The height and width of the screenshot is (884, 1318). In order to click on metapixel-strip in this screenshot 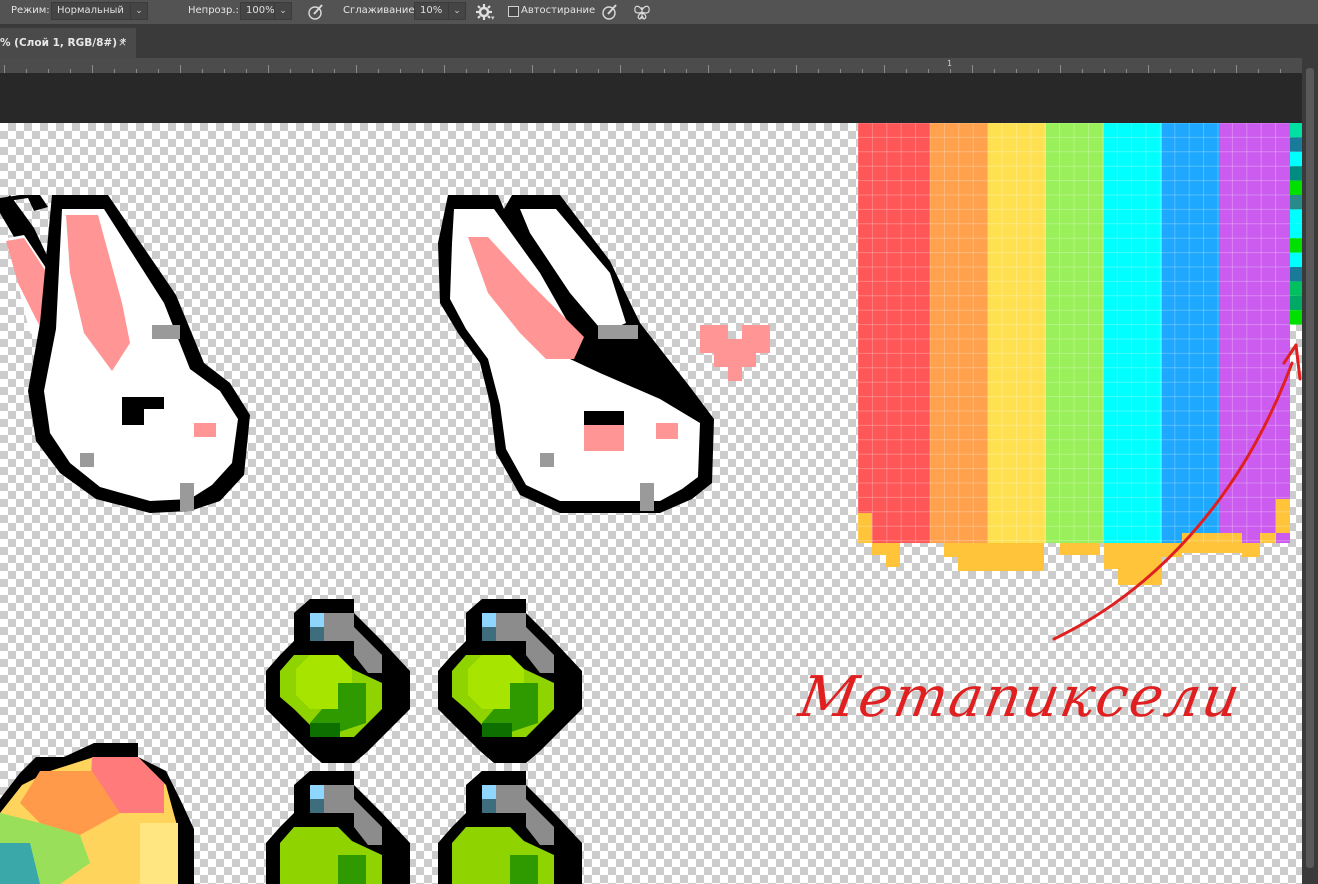, I will do `click(1296, 224)`.